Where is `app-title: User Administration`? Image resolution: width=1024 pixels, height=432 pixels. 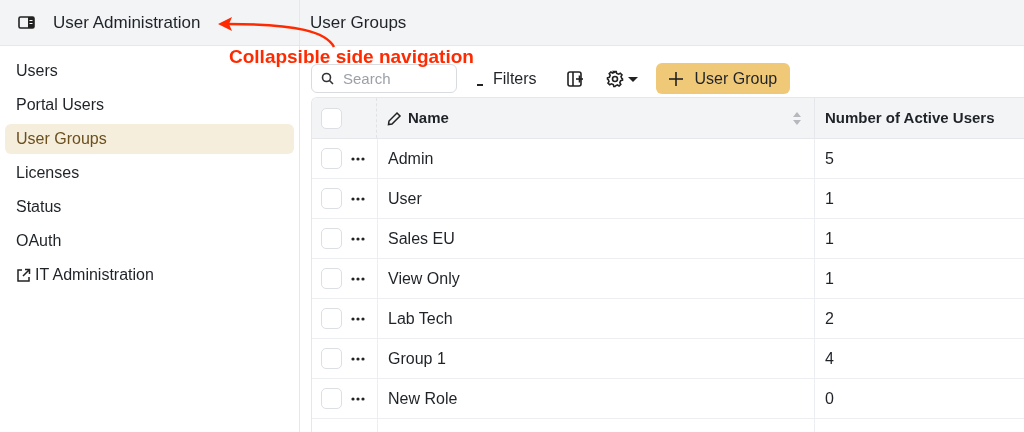 app-title: User Administration is located at coordinates (127, 22).